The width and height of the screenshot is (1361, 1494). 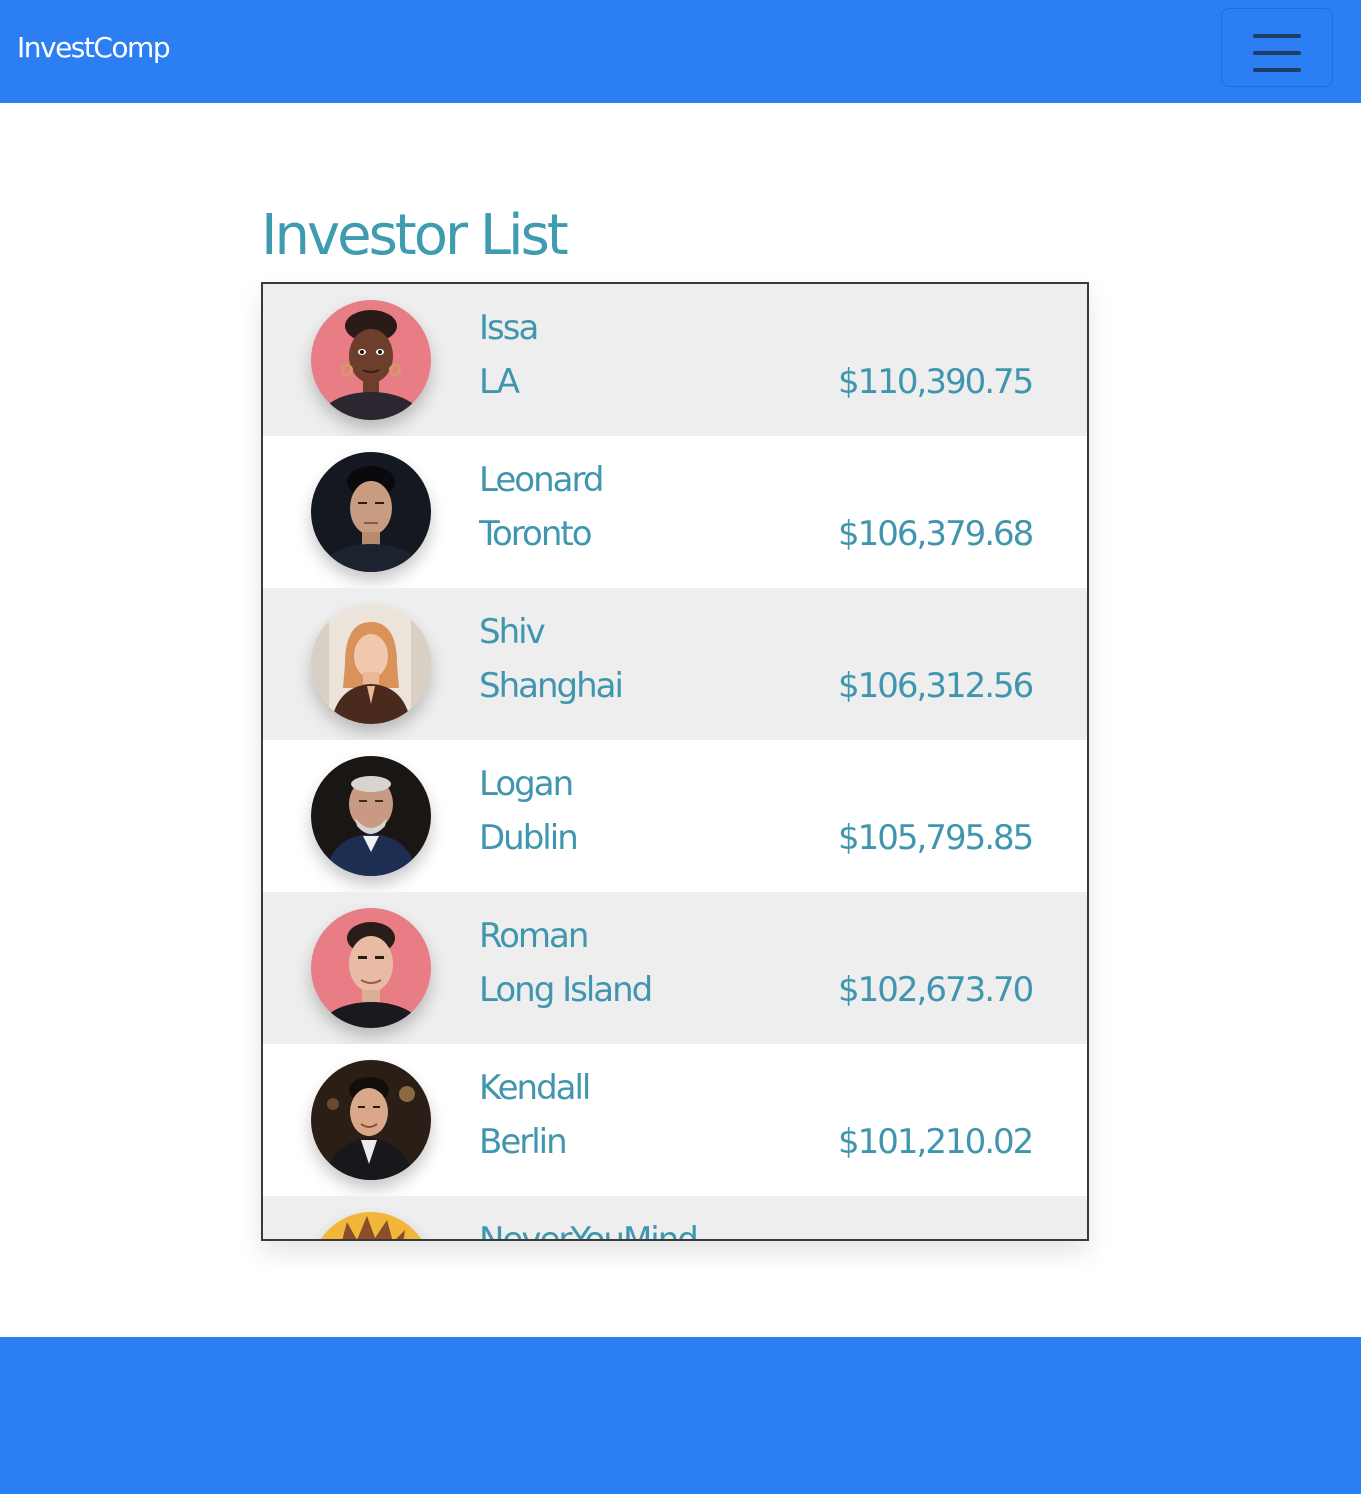 What do you see at coordinates (536, 534) in the screenshot?
I see `investor-city: Toronto` at bounding box center [536, 534].